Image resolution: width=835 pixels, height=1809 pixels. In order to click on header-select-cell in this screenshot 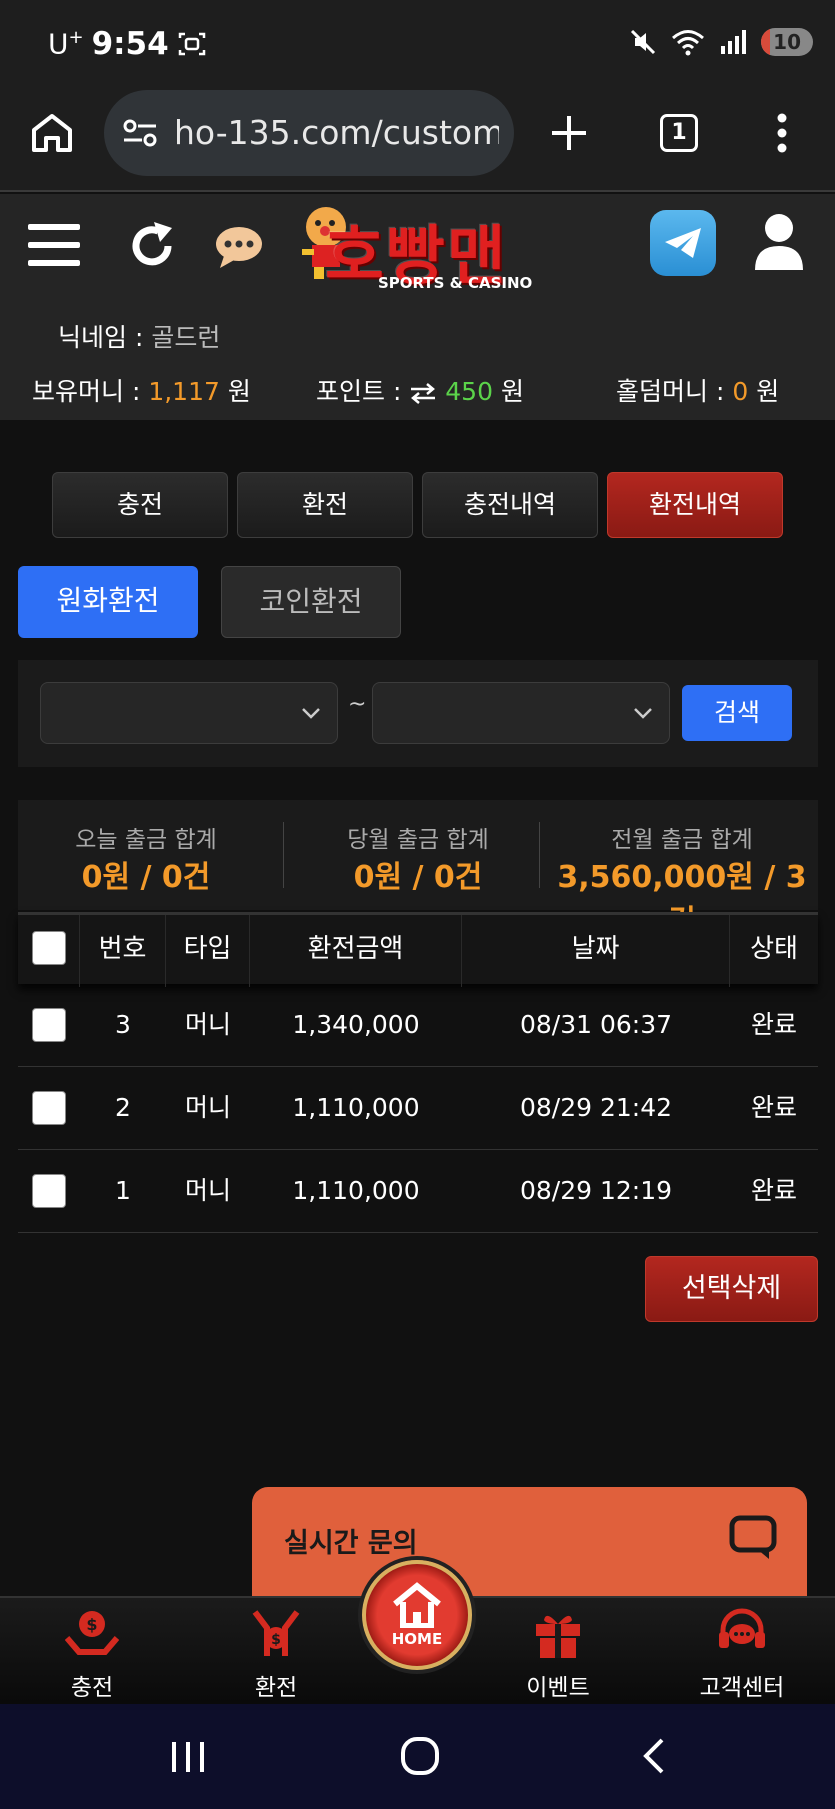, I will do `click(49, 951)`.